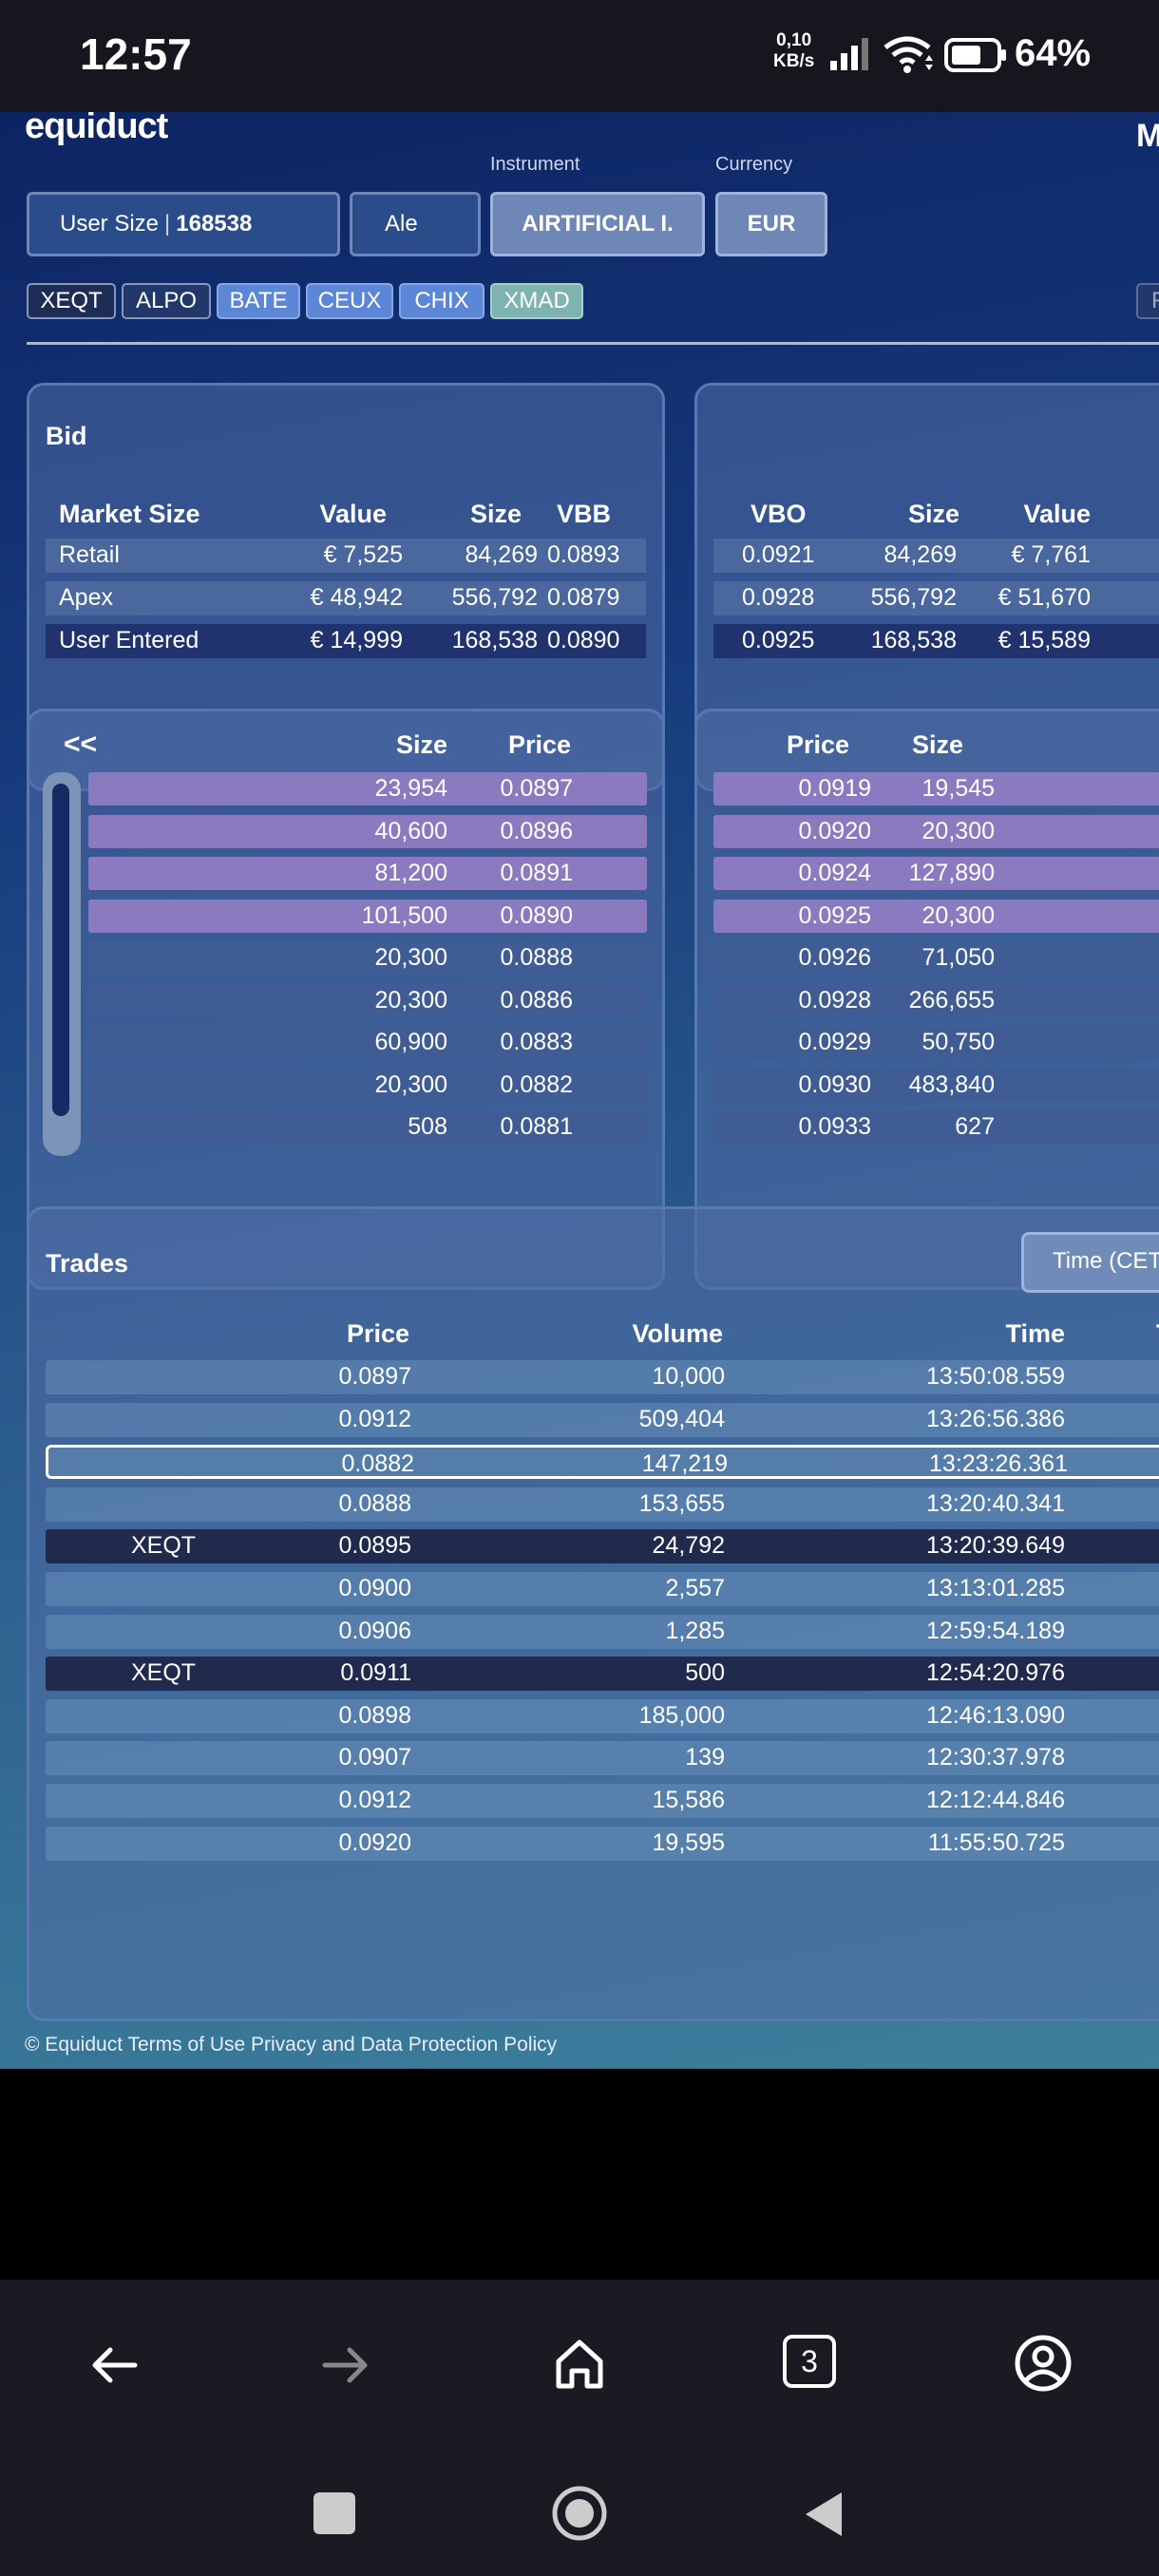 Image resolution: width=1159 pixels, height=2576 pixels. What do you see at coordinates (374, 1588) in the screenshot?
I see `trade-price: 0.0900` at bounding box center [374, 1588].